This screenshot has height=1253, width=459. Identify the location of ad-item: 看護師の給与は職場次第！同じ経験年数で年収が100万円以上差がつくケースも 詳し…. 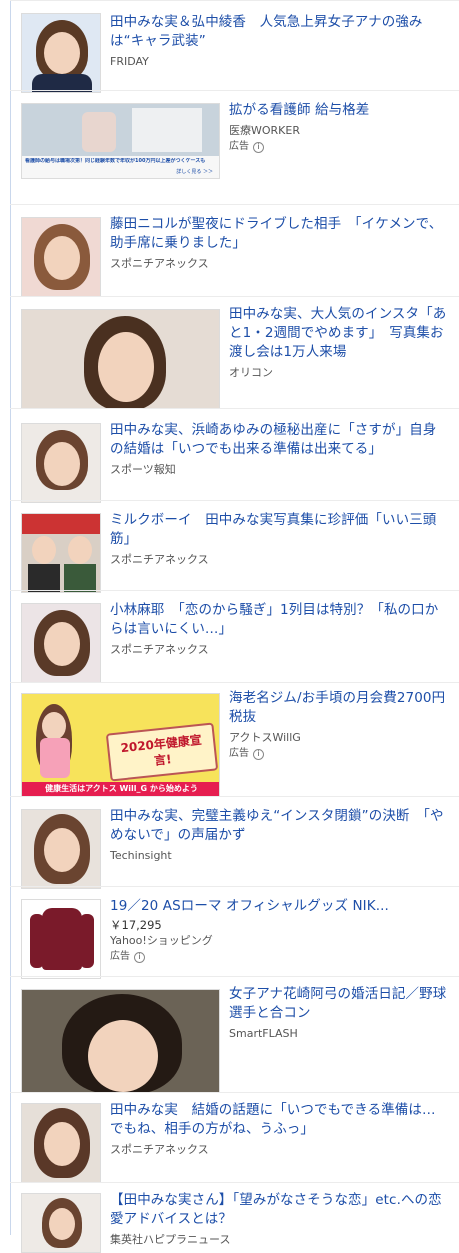
(234, 147).